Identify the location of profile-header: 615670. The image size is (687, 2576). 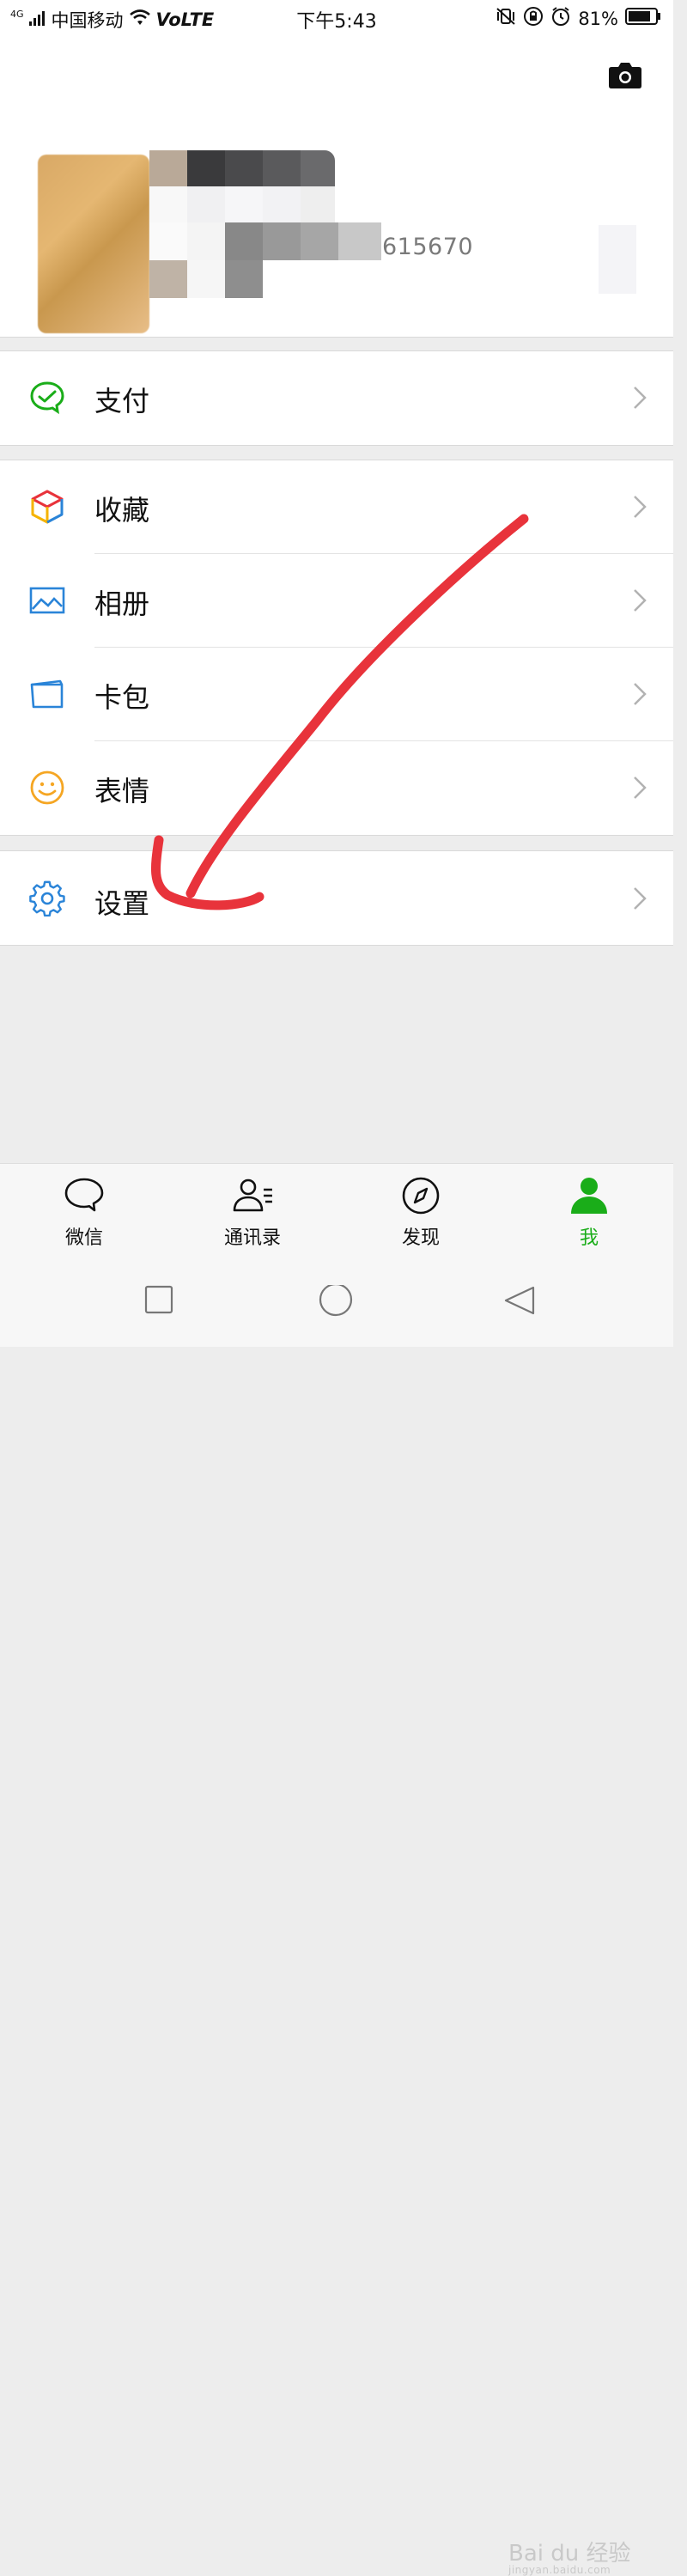
(336, 186).